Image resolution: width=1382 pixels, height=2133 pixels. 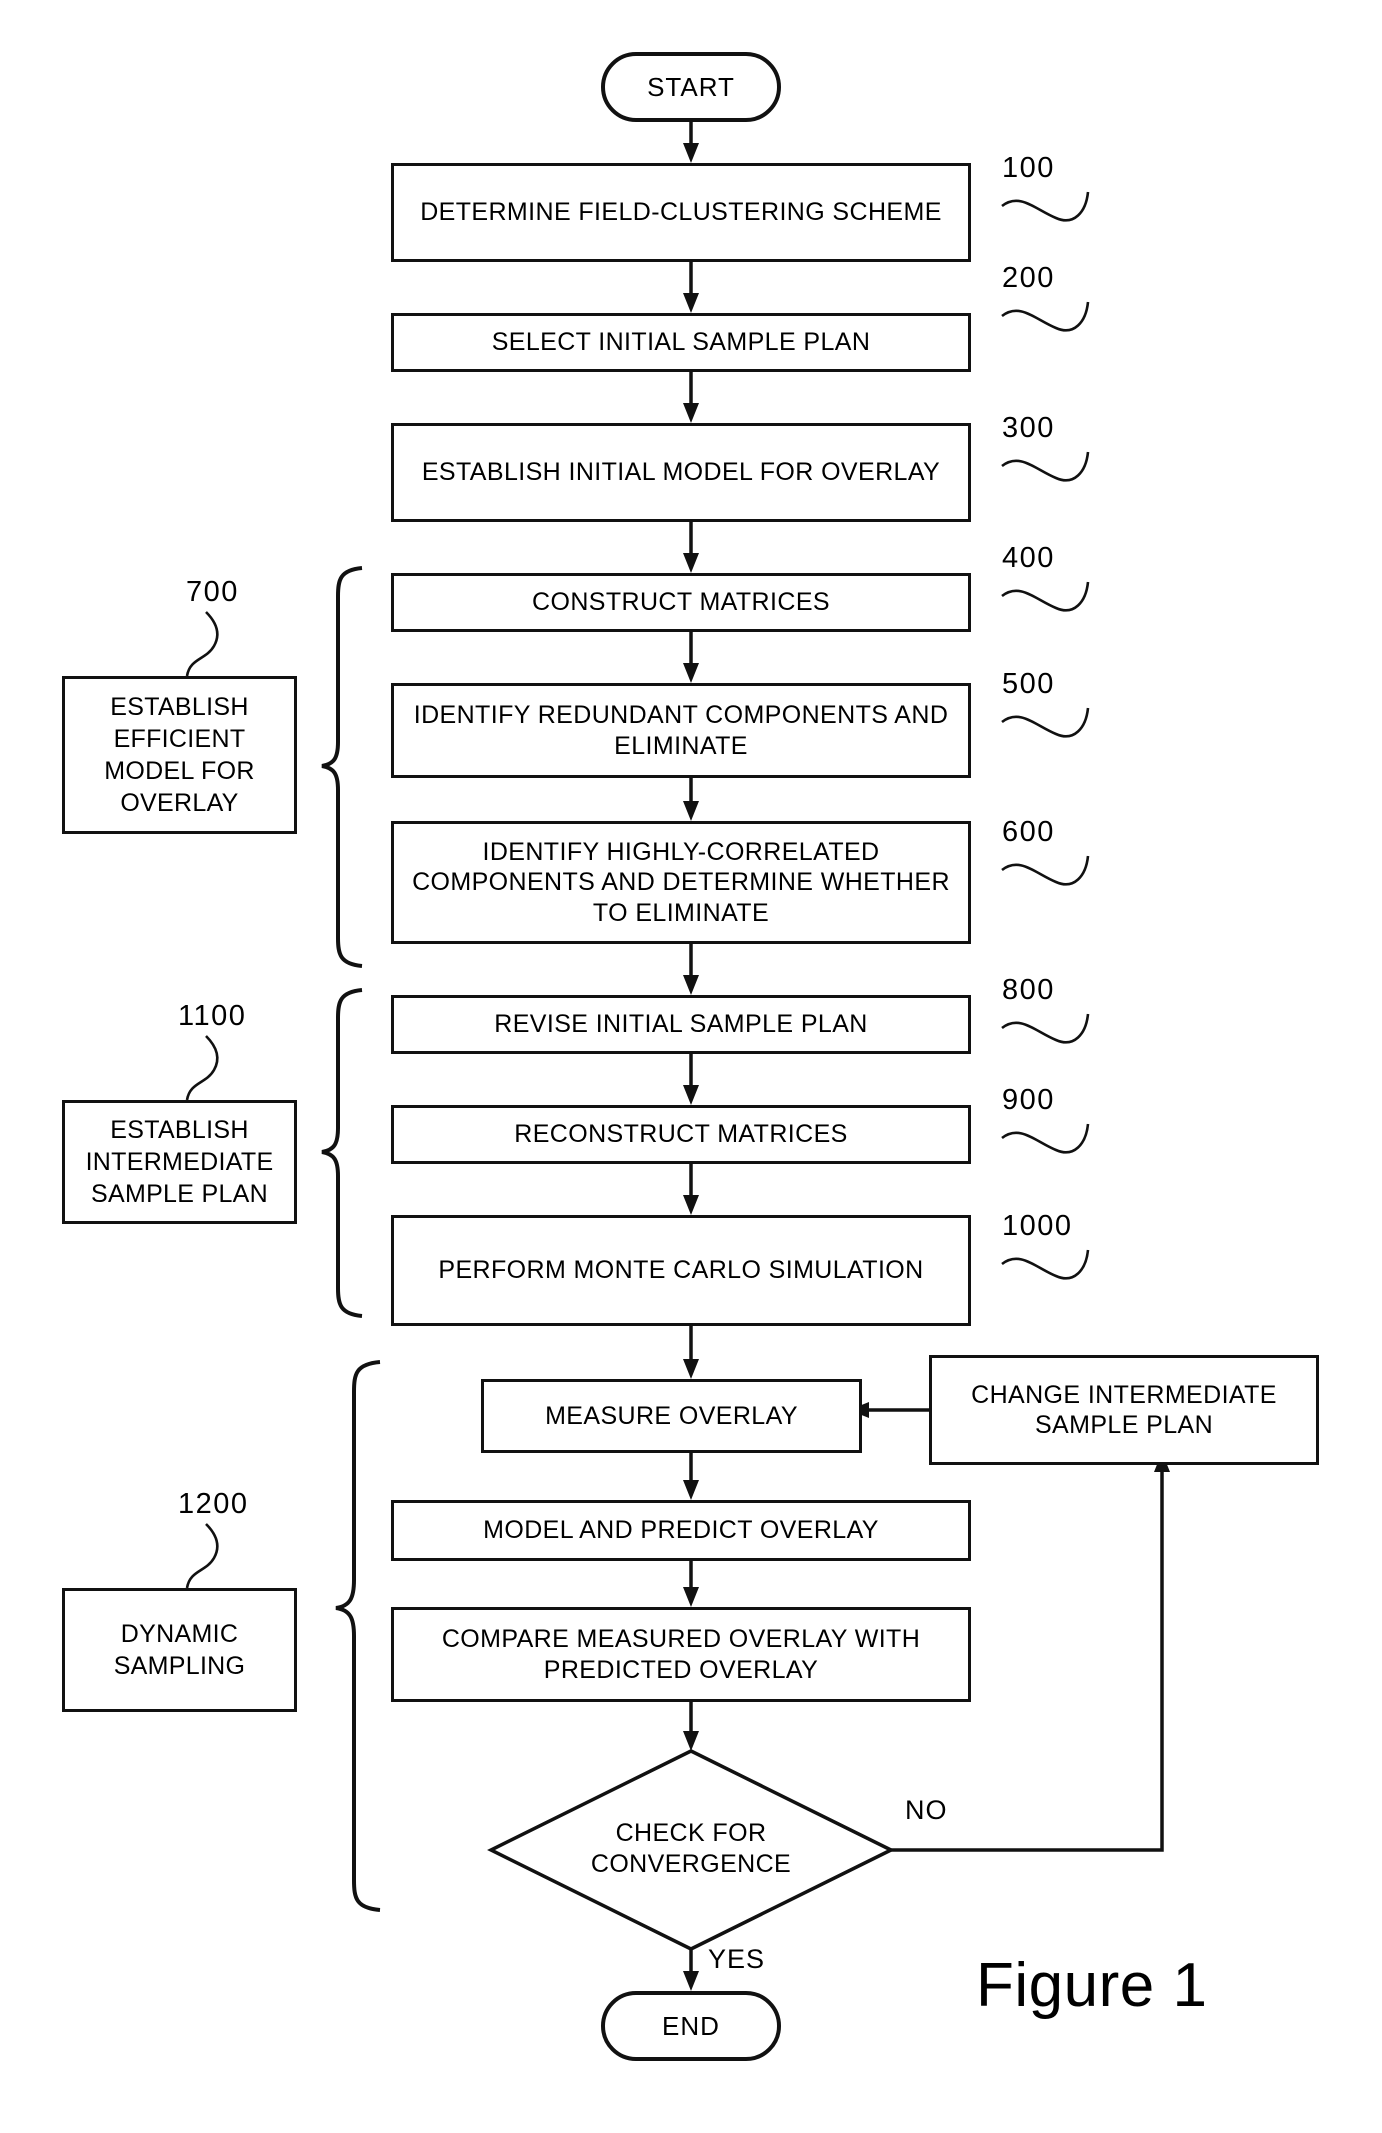 I want to click on process-box-measure-overlay: MEASURE OVERLAY, so click(x=671, y=1416).